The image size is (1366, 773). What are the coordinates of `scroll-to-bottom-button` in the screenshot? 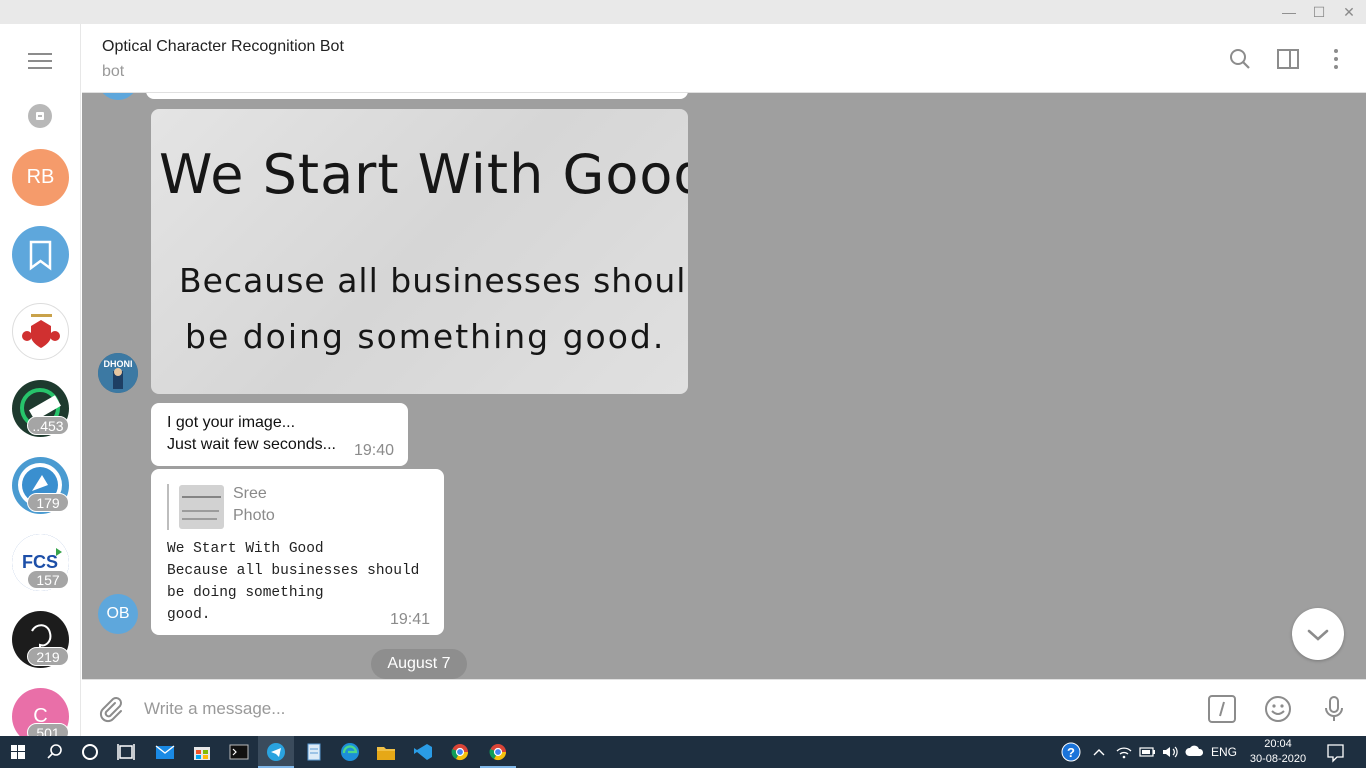 It's located at (1318, 634).